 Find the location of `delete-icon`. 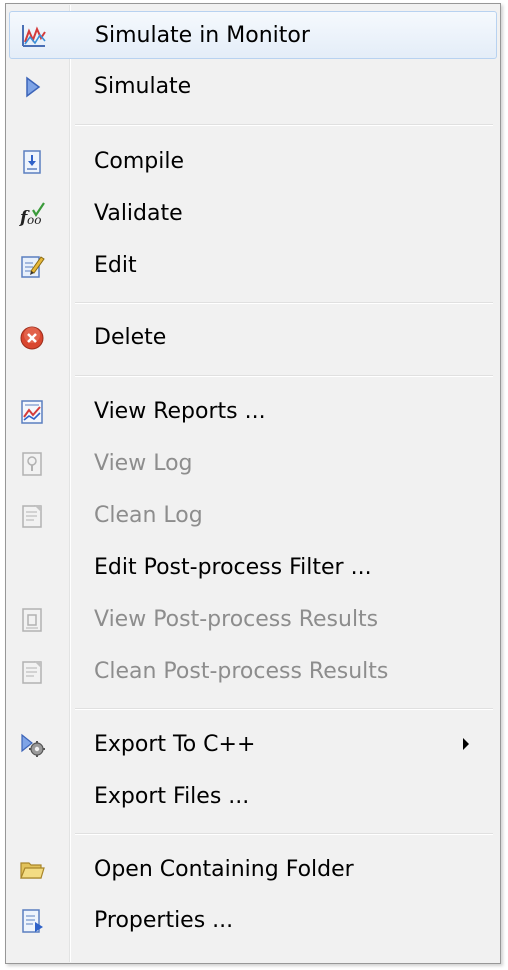

delete-icon is located at coordinates (32, 338).